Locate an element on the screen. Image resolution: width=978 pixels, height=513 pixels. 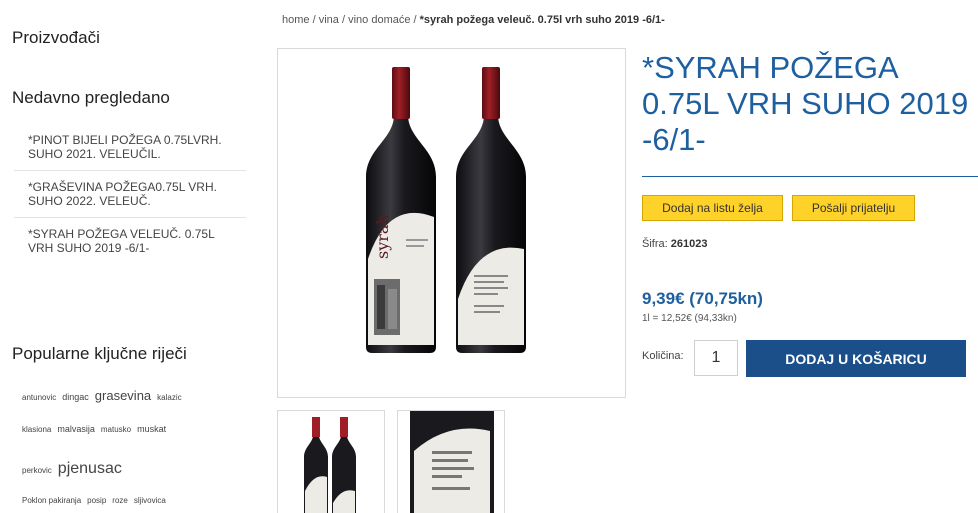
tag-roze: roze is located at coordinates (120, 500).